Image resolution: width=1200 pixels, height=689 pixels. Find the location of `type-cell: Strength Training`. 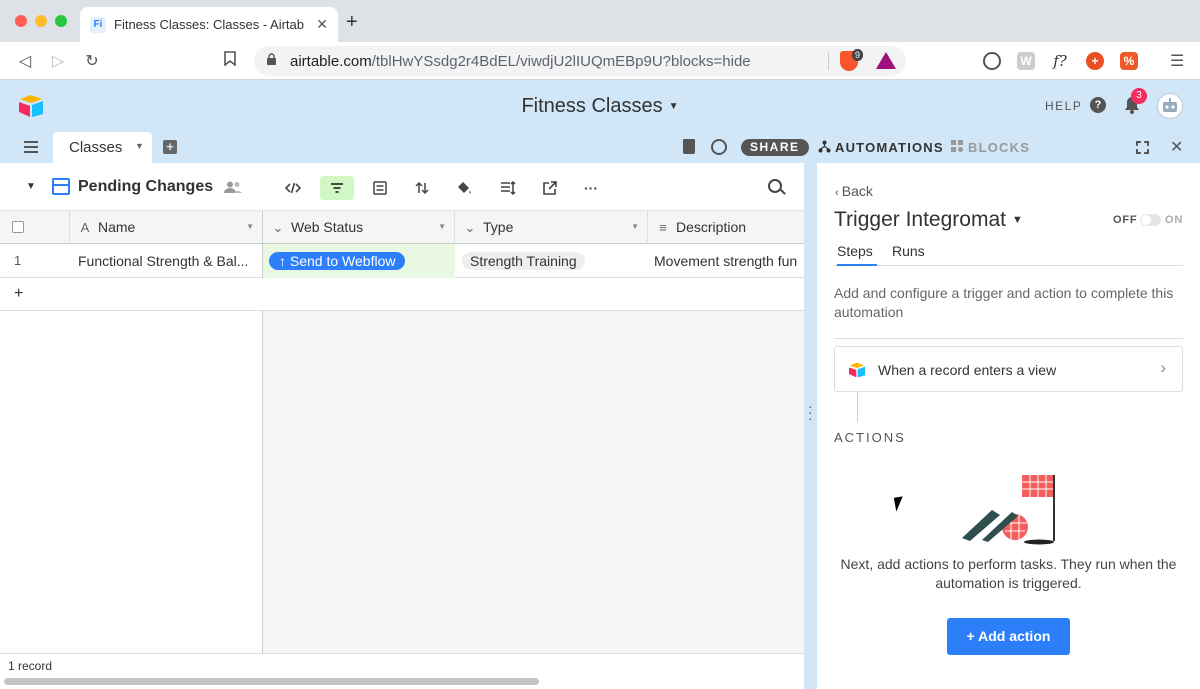

type-cell: Strength Training is located at coordinates (551, 261).